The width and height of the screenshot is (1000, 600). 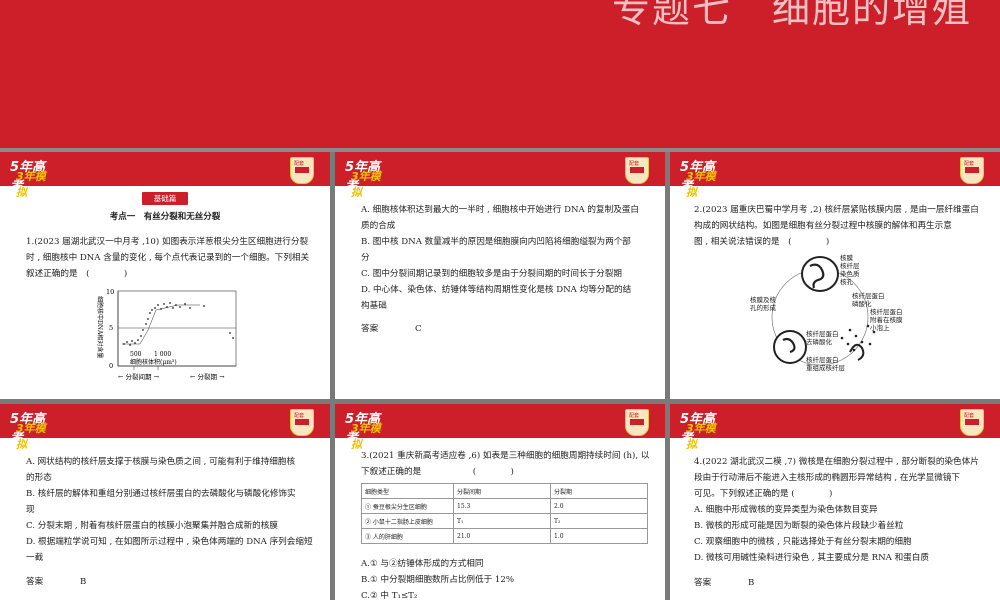 What do you see at coordinates (161, 494) in the screenshot?
I see `option-line: B. 核纤层的解体和重组分别通过核纤层蛋白的去磷酸化与磷酸化修饰实` at bounding box center [161, 494].